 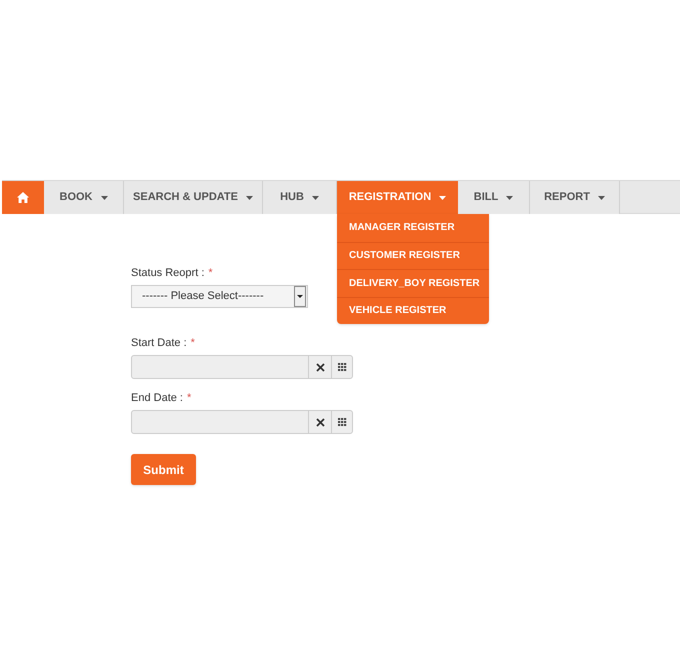 I want to click on home-button, so click(x=23, y=197).